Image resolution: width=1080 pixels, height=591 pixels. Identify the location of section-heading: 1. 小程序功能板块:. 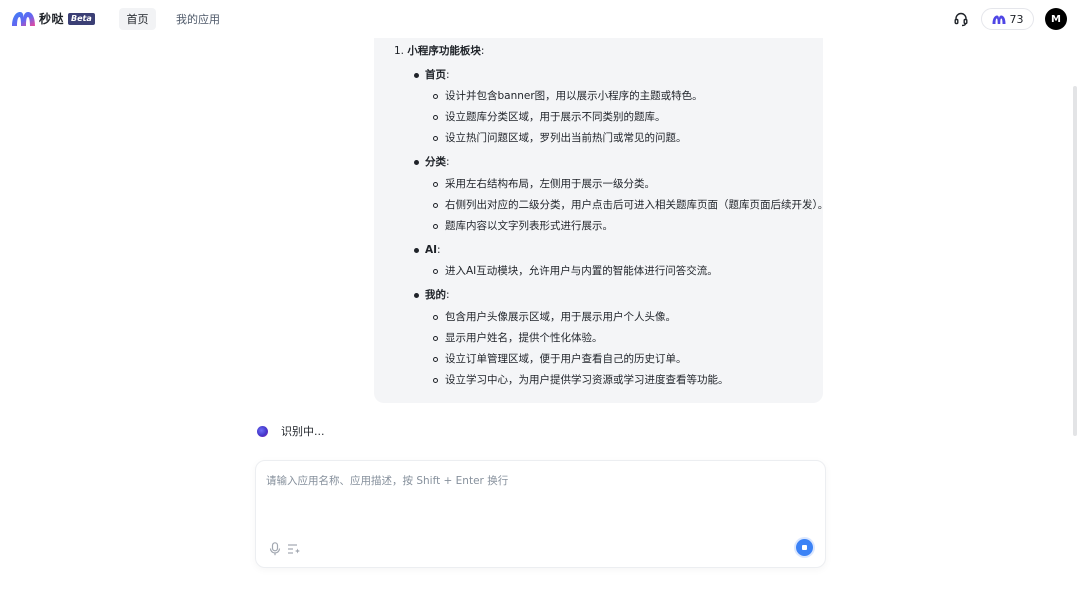
(439, 51).